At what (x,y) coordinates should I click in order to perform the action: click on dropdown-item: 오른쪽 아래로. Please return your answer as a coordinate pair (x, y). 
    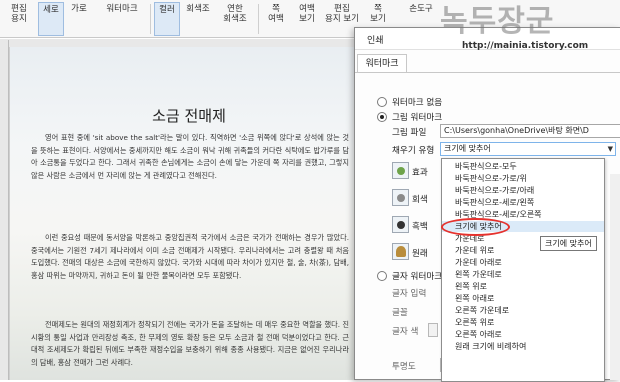
    Looking at the image, I should click on (523, 334).